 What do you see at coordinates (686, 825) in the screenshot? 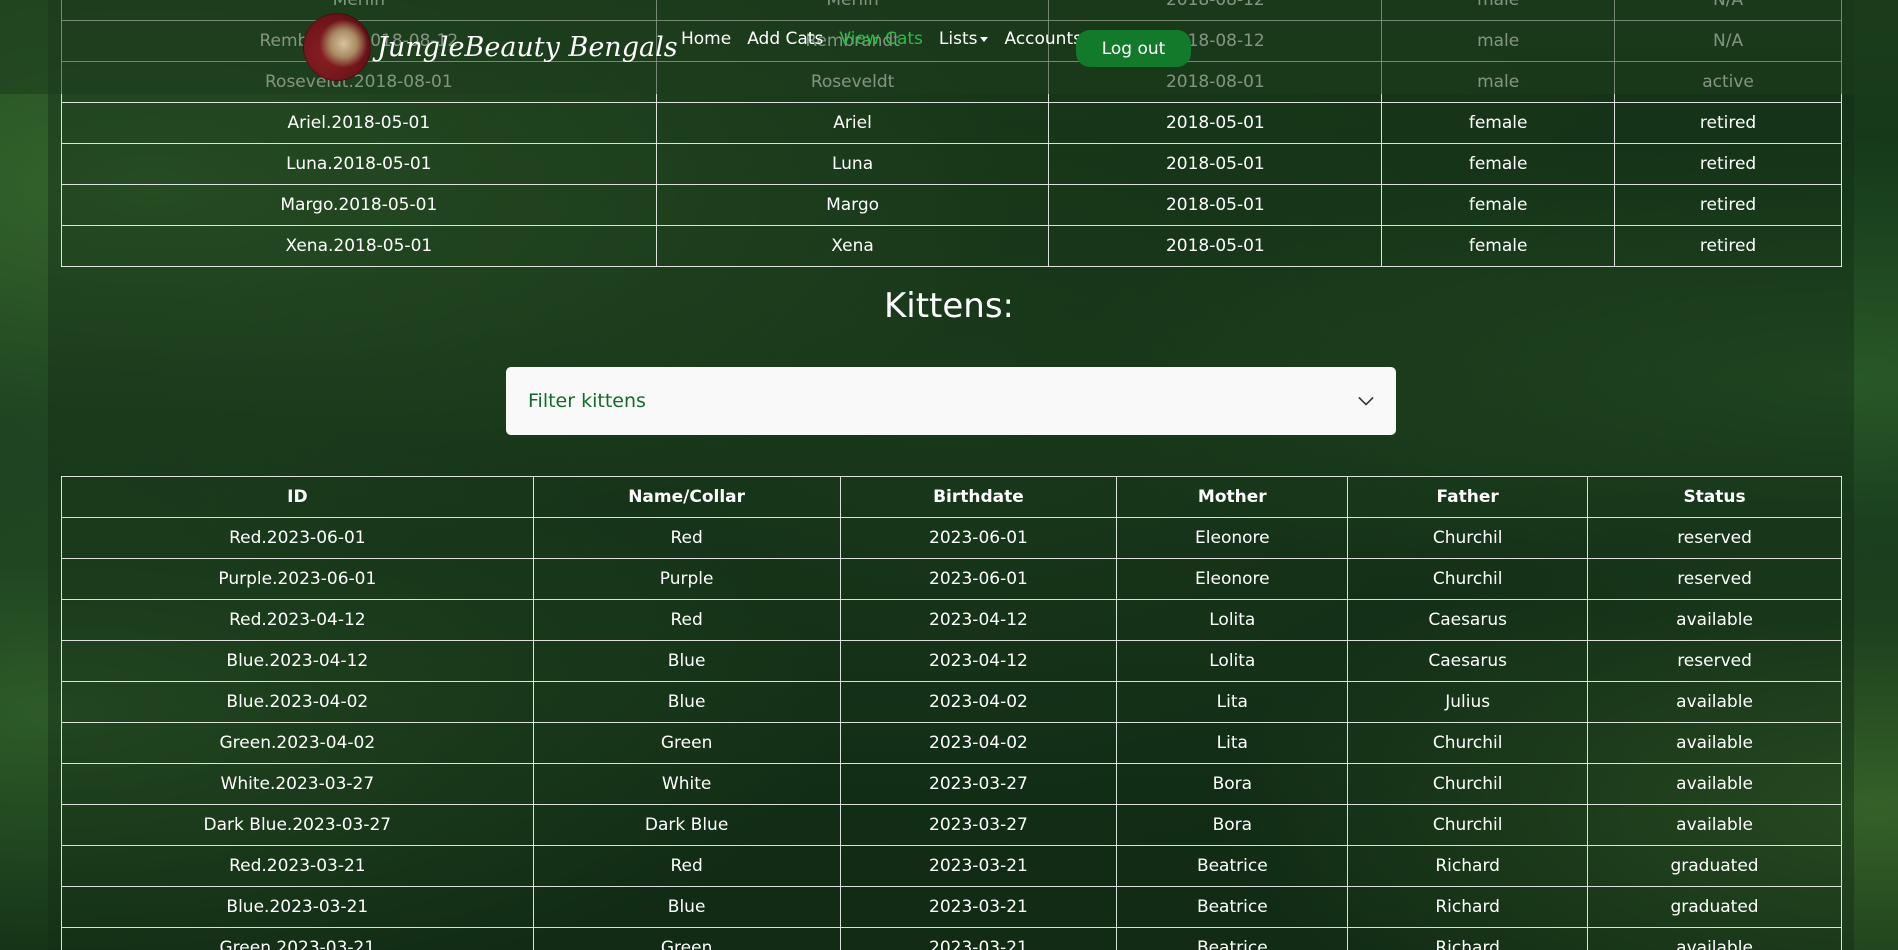
I see `table-cell: Dark Blue` at bounding box center [686, 825].